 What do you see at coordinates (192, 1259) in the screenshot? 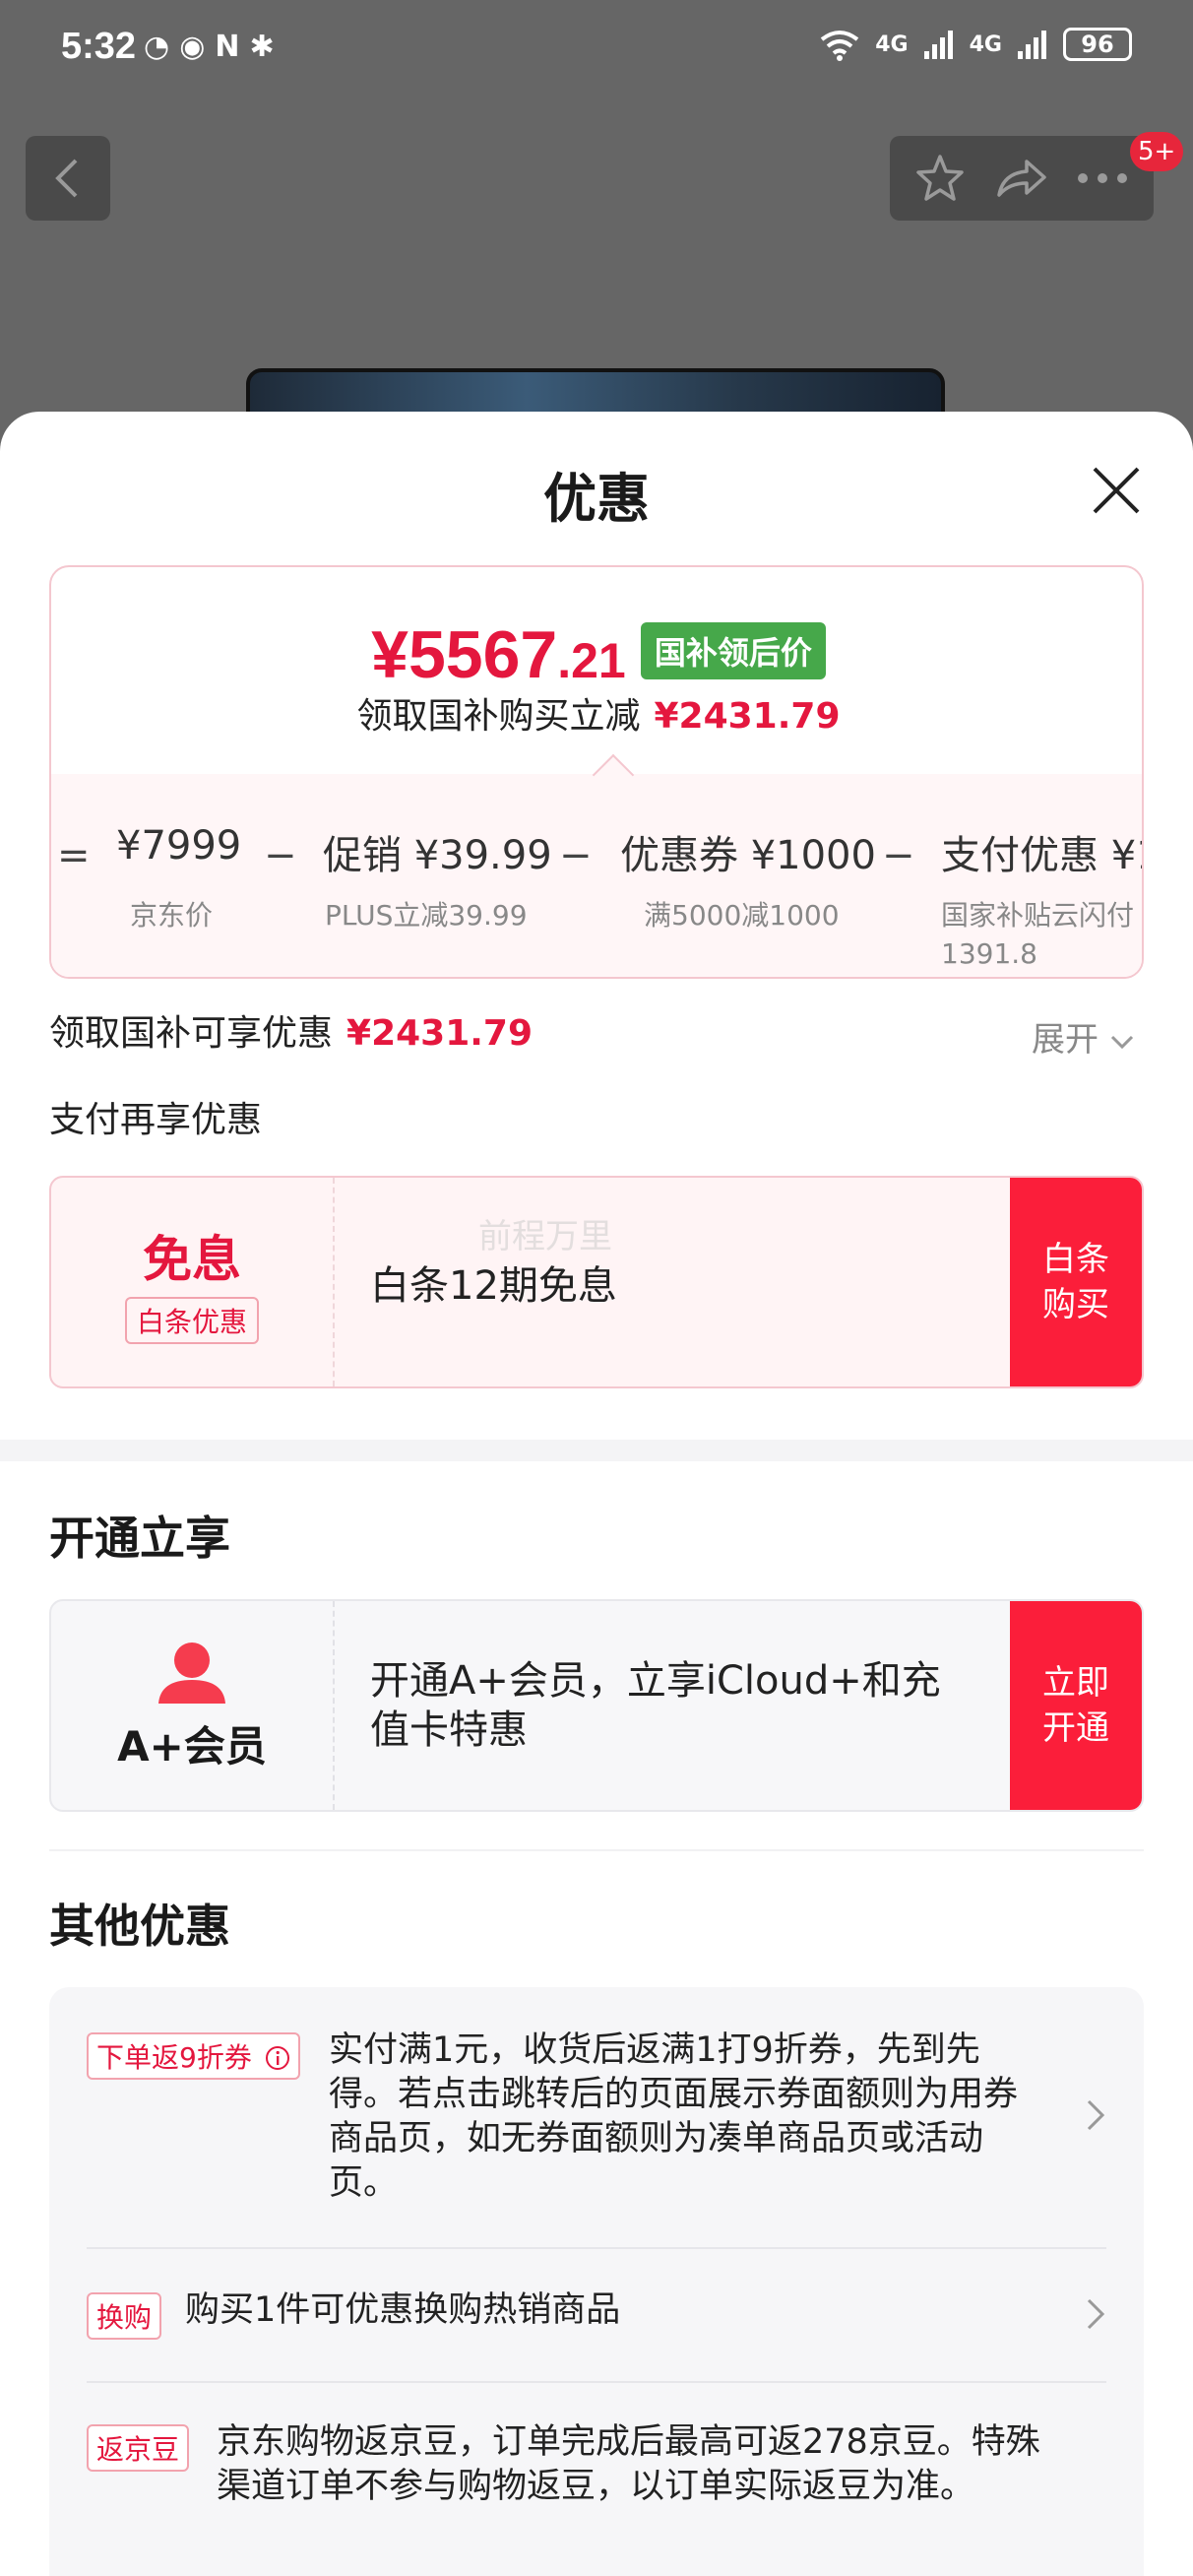
I see `interest-free-title: 免息` at bounding box center [192, 1259].